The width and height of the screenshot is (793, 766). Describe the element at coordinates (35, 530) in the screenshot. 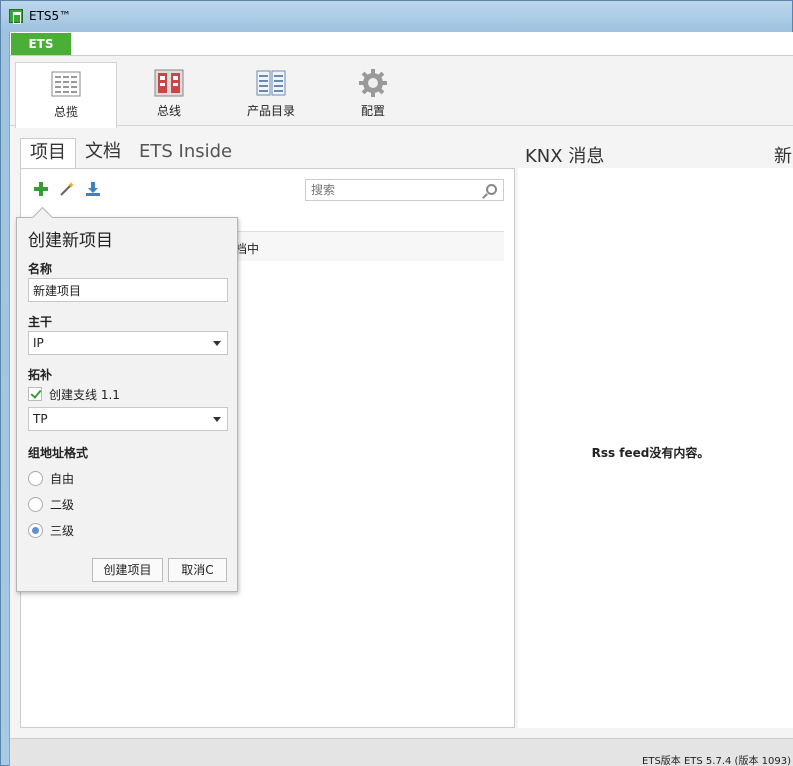

I see `ga-radio-3level` at that location.